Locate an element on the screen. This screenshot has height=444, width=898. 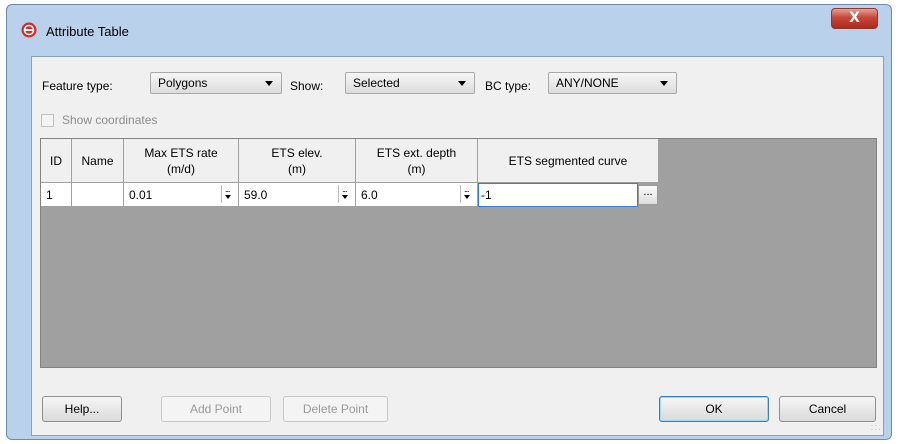
cancel-button: Cancel is located at coordinates (827, 409).